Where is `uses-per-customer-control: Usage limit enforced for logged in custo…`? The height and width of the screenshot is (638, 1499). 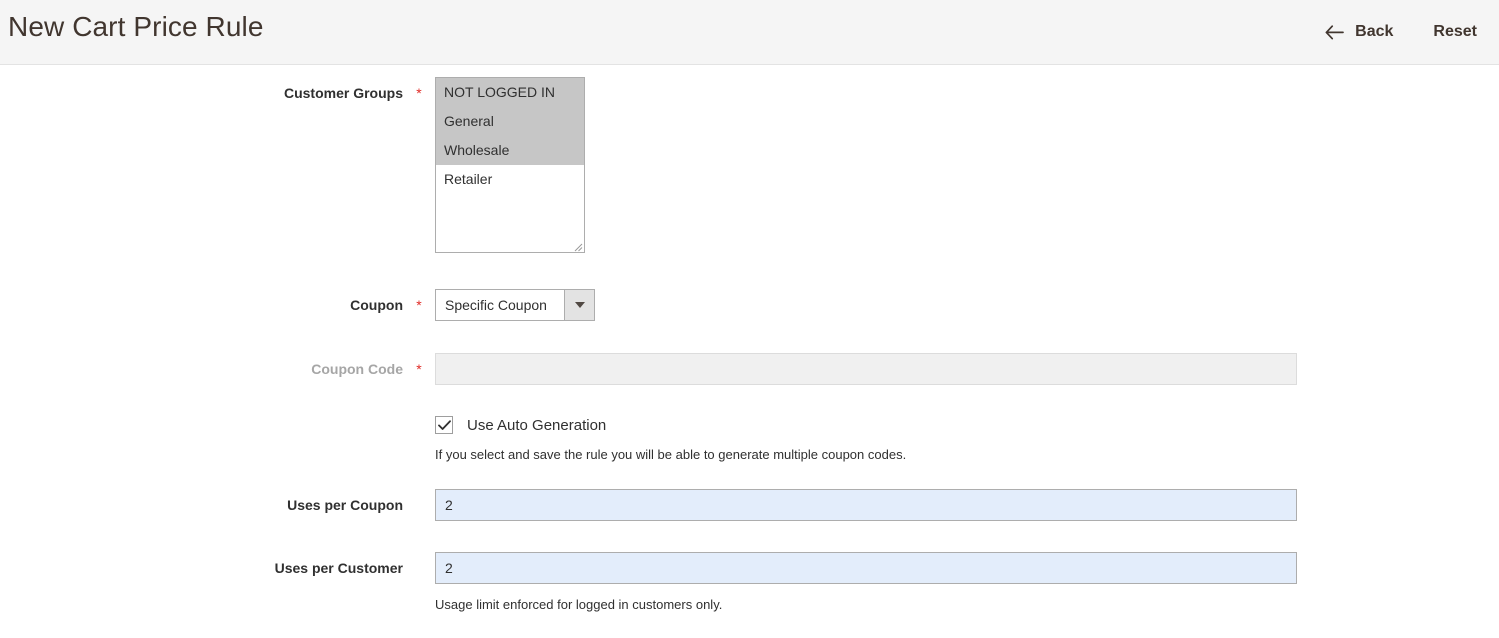 uses-per-customer-control: Usage limit enforced for logged in custo… is located at coordinates (866, 582).